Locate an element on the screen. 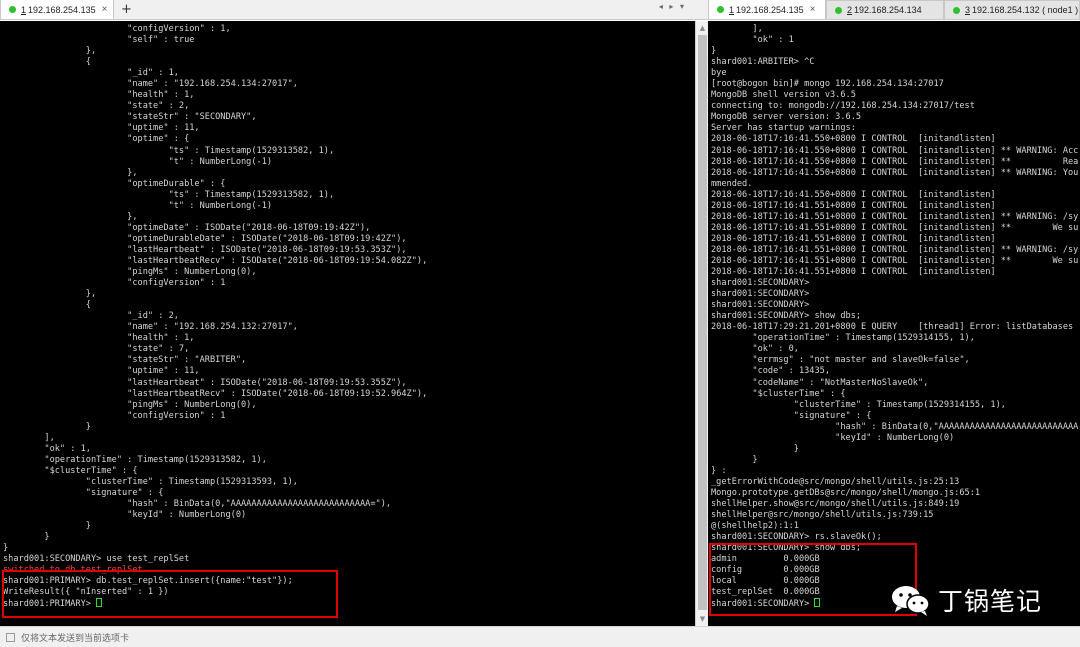  terminal-line: ], is located at coordinates (29, 437).